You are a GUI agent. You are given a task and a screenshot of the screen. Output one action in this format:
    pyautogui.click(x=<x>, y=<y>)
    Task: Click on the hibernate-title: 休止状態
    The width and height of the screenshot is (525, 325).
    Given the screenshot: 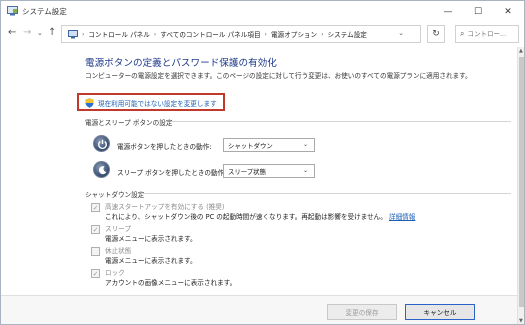 What is the action you would take?
    pyautogui.click(x=118, y=251)
    